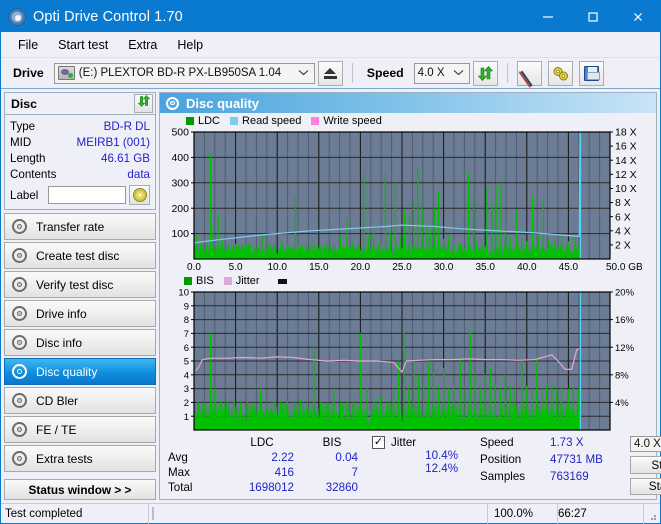 The height and width of the screenshot is (524, 661). Describe the element at coordinates (319, 267) in the screenshot. I see `svg-text: 15.0` at that location.